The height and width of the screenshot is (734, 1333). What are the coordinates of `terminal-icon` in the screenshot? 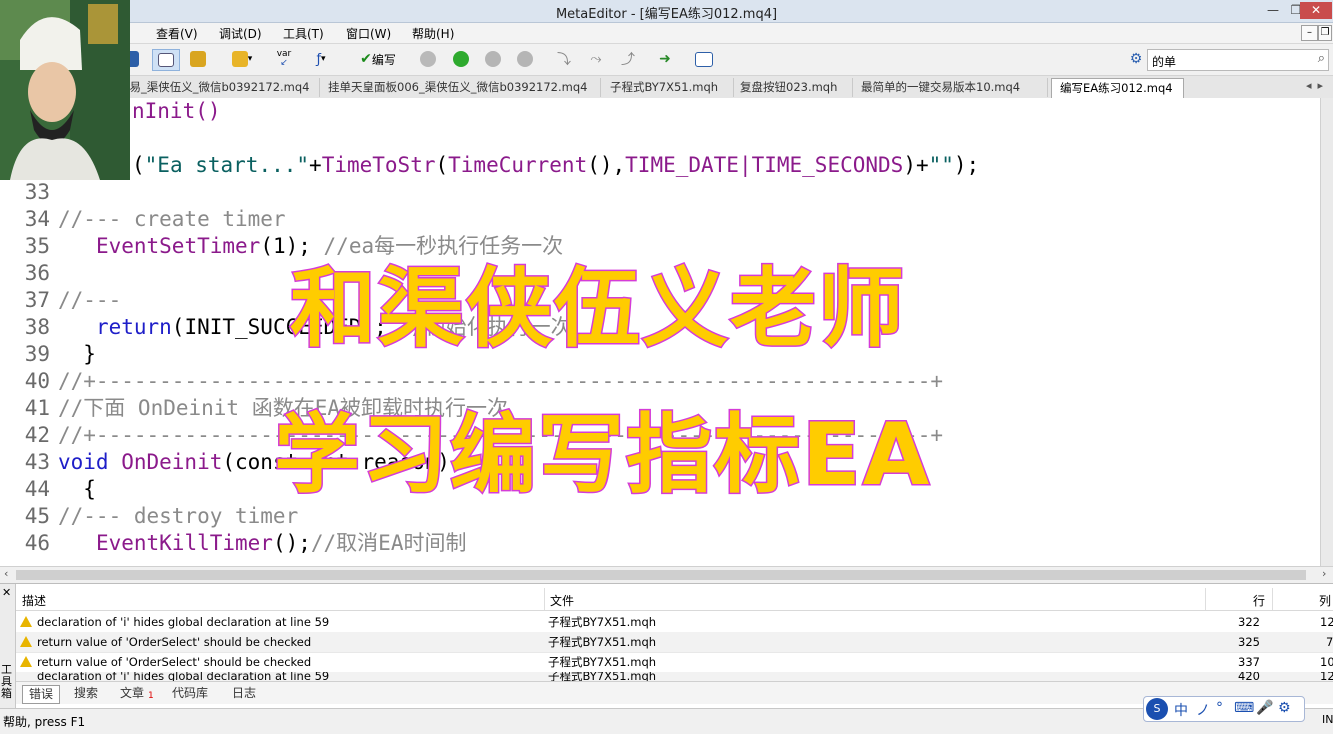 It's located at (704, 59).